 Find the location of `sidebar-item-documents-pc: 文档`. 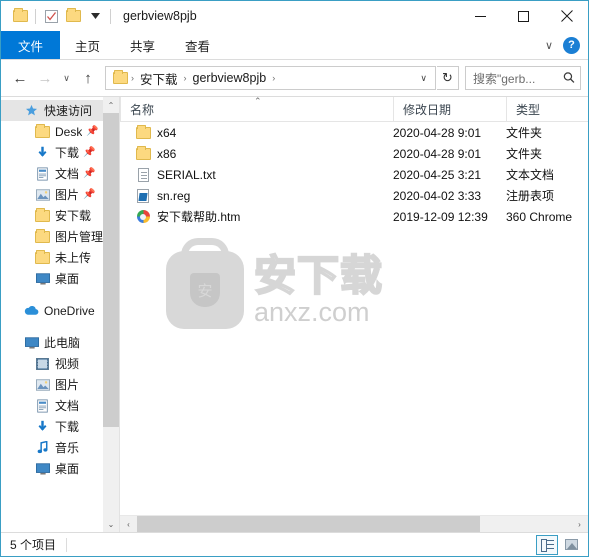

sidebar-item-documents-pc: 文档 is located at coordinates (60, 405).